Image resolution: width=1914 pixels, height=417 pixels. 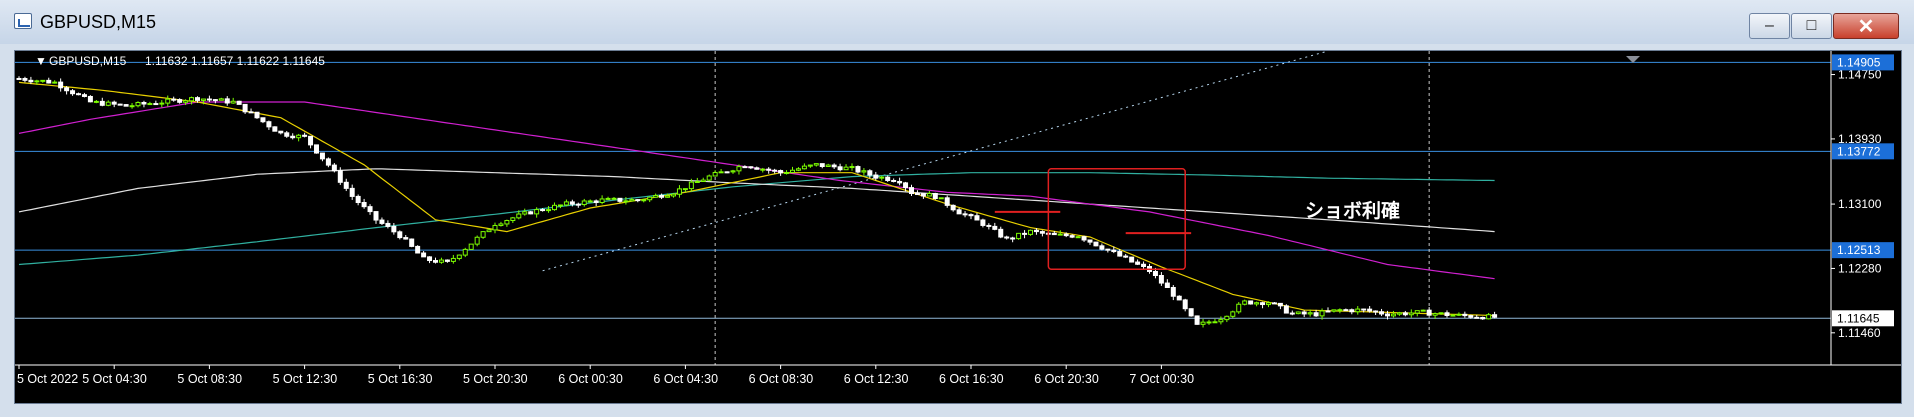 I want to click on time-label: 6 Oct 12:30, so click(x=876, y=379).